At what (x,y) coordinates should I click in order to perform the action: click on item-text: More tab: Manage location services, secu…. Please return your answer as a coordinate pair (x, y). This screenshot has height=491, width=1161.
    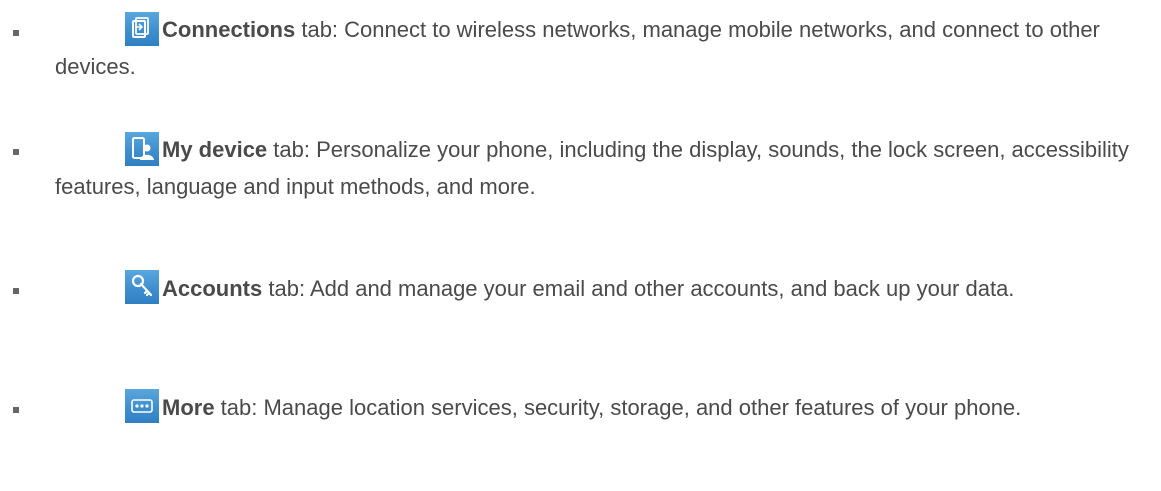
    Looking at the image, I should click on (600, 407).